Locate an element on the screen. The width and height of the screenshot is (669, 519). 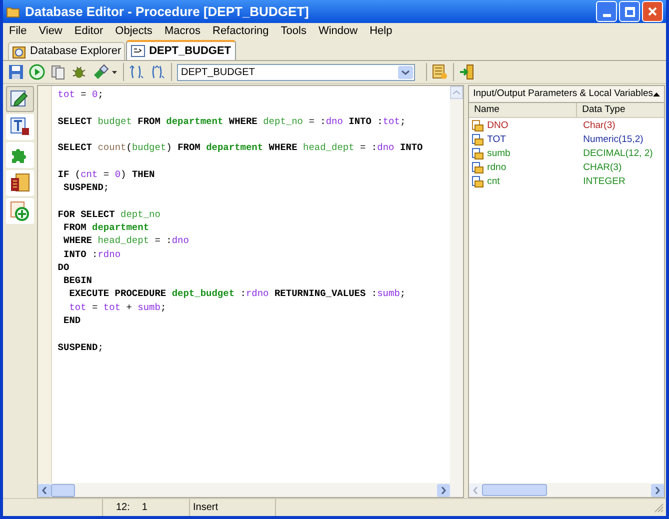
code-line: WHERE head_dept = :dno is located at coordinates (125, 240).